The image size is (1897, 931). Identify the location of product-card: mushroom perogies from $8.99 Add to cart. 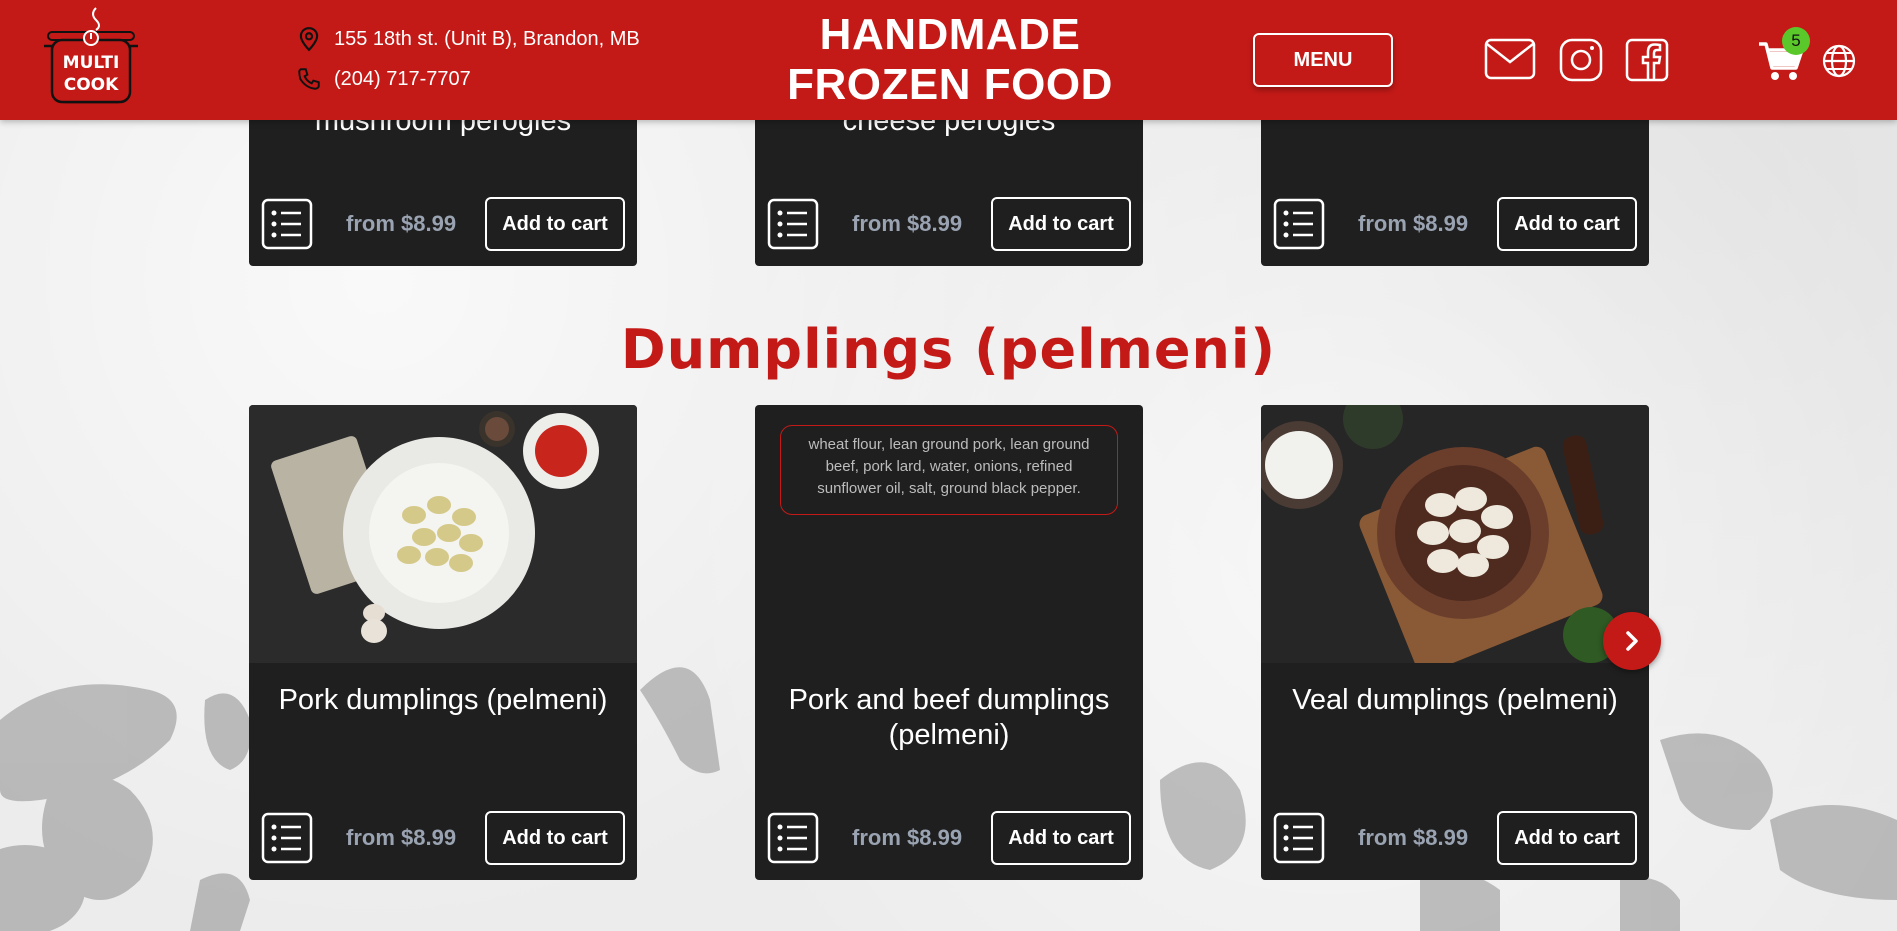
(443, 183).